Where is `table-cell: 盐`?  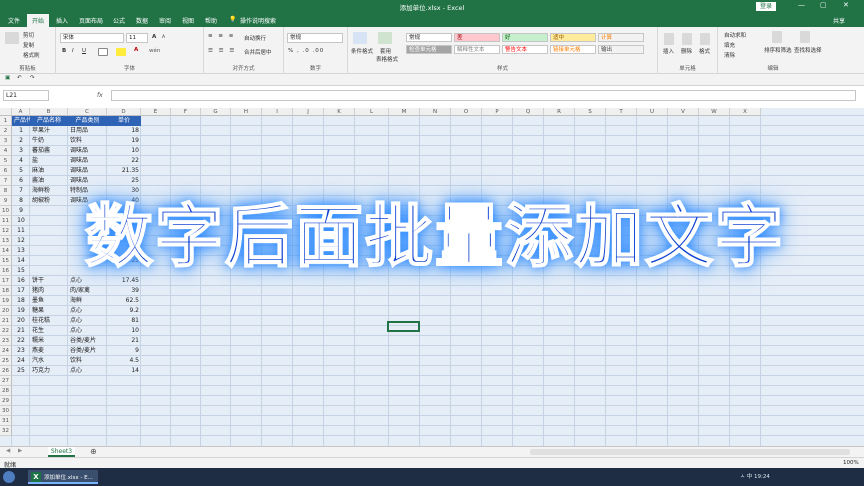 table-cell: 盐 is located at coordinates (49, 161).